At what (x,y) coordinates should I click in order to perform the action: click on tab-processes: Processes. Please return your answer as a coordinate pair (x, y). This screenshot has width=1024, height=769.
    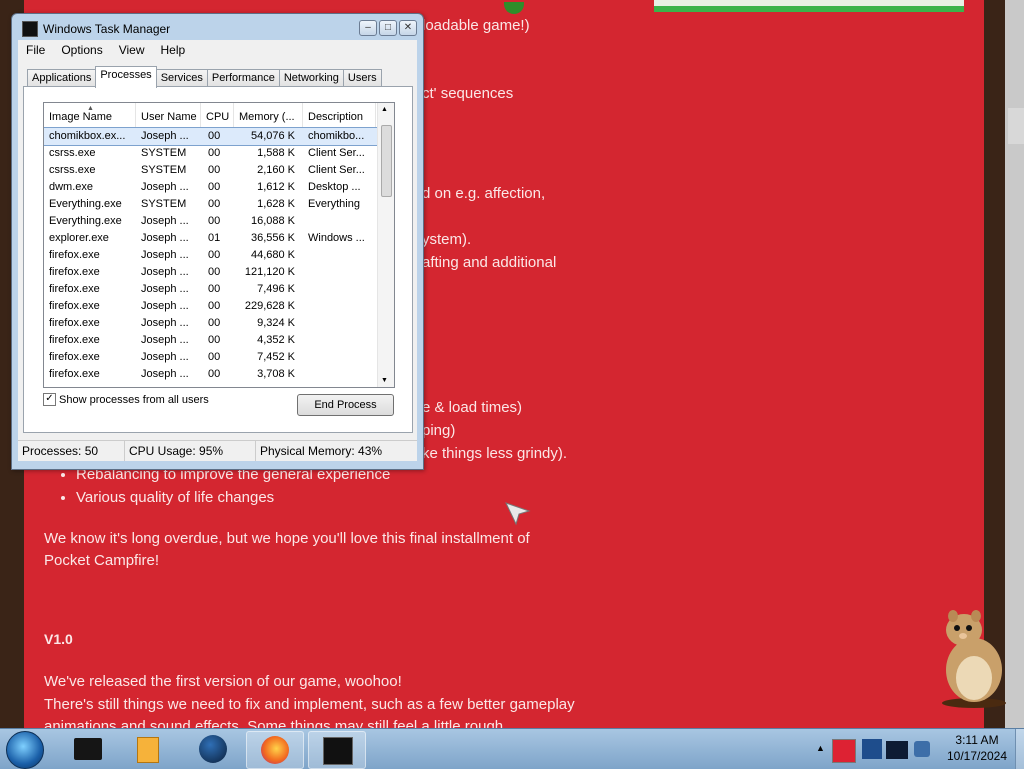
    Looking at the image, I should click on (126, 77).